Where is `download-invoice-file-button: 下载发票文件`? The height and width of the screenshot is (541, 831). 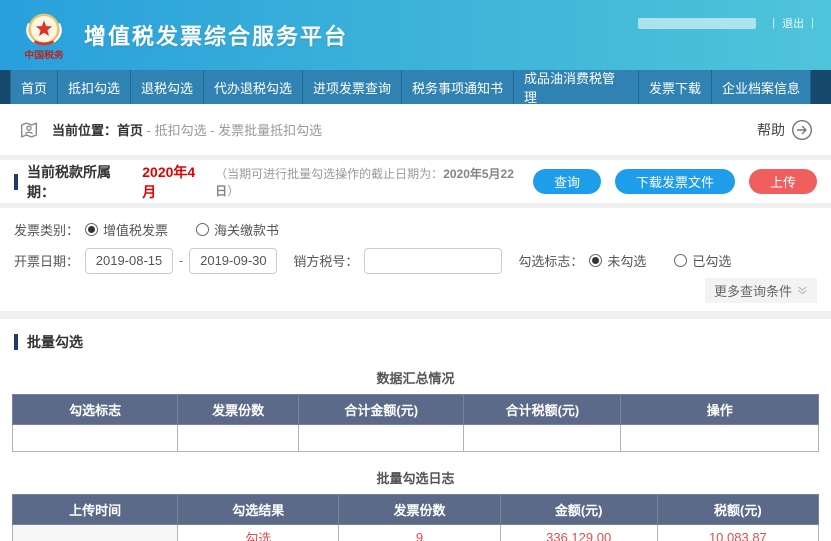
download-invoice-file-button: 下载发票文件 is located at coordinates (674, 181).